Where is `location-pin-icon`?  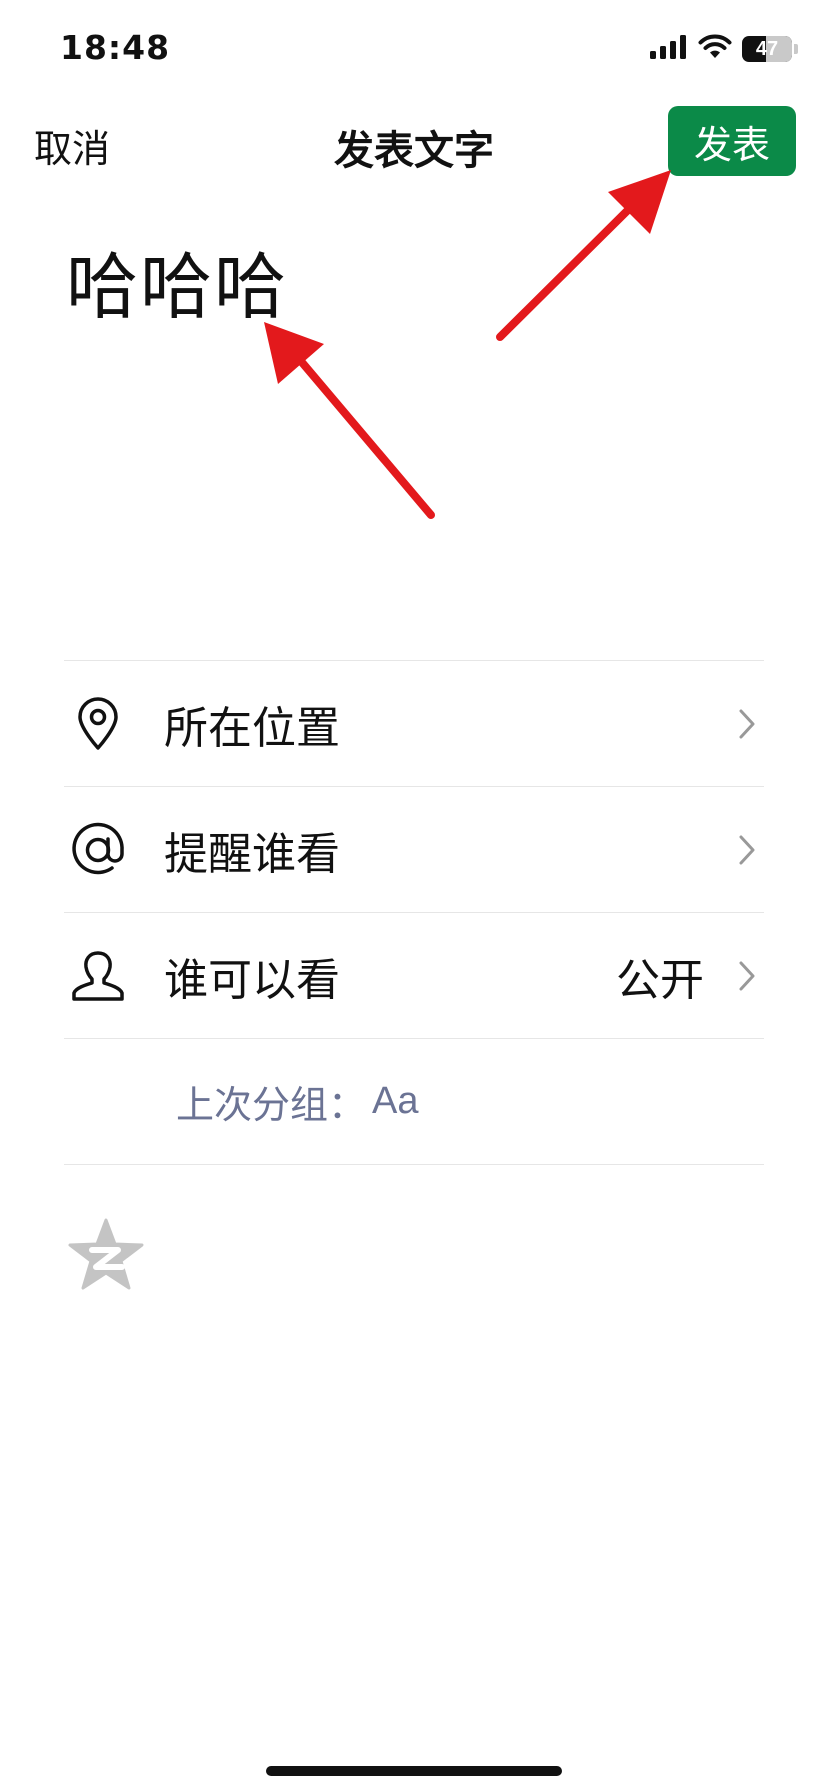
location-pin-icon is located at coordinates (98, 724).